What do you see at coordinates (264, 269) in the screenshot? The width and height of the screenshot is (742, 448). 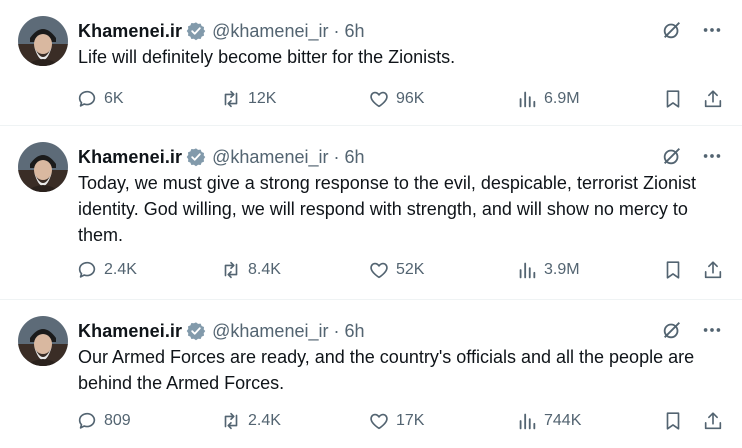 I see `repost-count: 8.4K` at bounding box center [264, 269].